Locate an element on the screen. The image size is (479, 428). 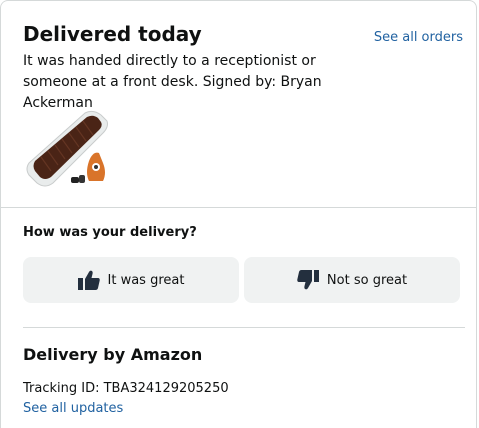
feedback-question: How was your delivery? is located at coordinates (110, 232).